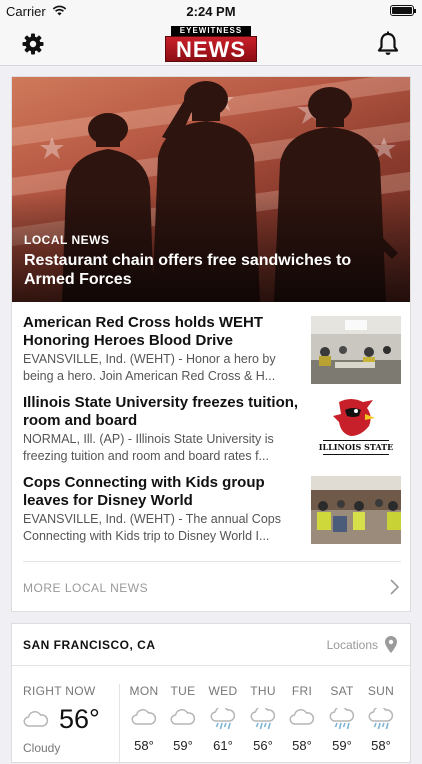 The width and height of the screenshot is (422, 764). Describe the element at coordinates (33, 44) in the screenshot. I see `gear-icon` at that location.